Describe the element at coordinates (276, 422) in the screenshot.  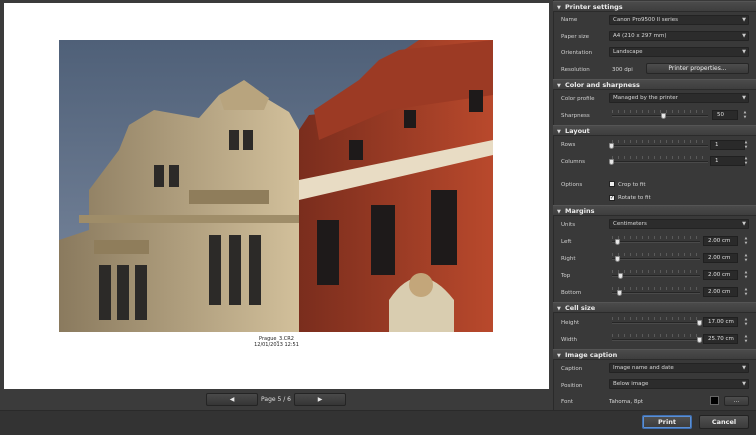
I see `preview-bottom-bar` at that location.